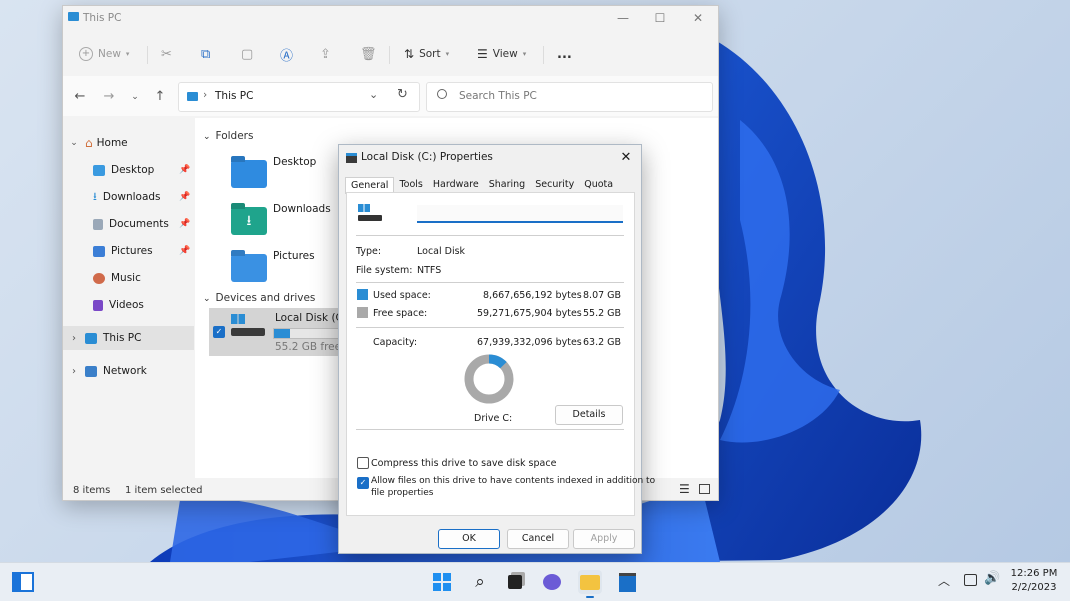  What do you see at coordinates (286, 219) in the screenshot?
I see `folder-downloads: ⭳ Downloads` at bounding box center [286, 219].